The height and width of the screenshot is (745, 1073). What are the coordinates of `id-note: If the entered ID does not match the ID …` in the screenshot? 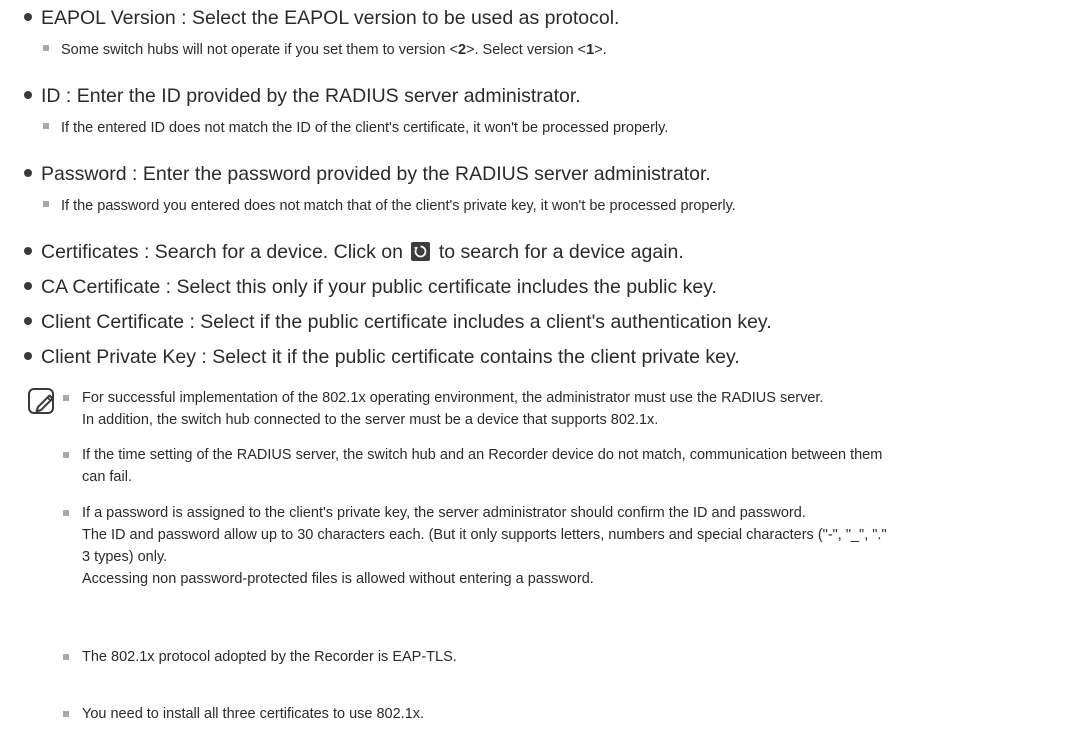 It's located at (355, 128).